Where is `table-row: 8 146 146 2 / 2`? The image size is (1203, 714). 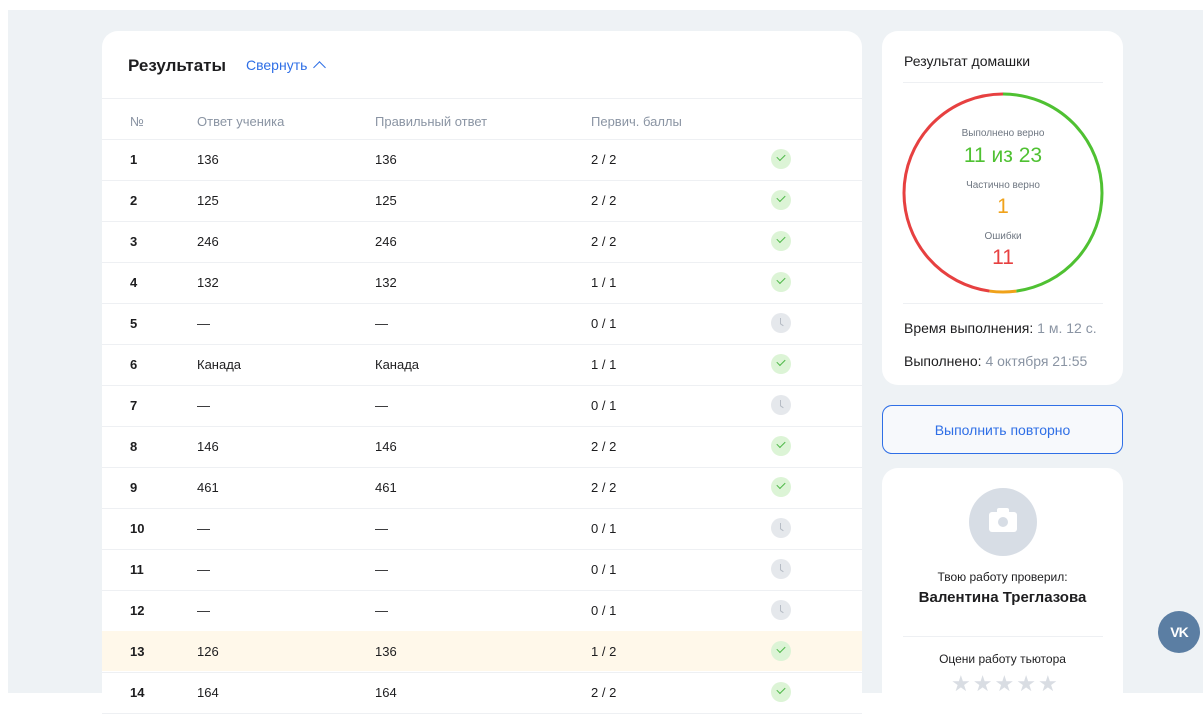
table-row: 8 146 146 2 / 2 is located at coordinates (482, 446).